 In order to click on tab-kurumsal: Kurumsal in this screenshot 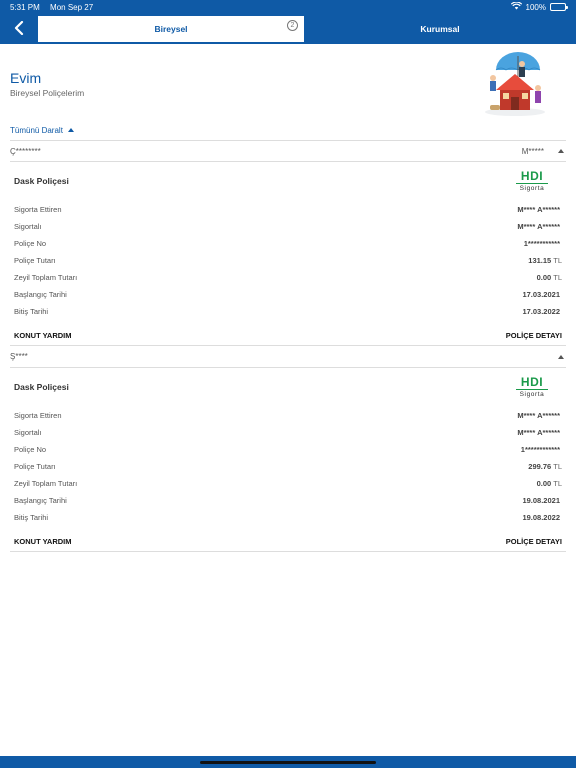, I will do `click(440, 29)`.